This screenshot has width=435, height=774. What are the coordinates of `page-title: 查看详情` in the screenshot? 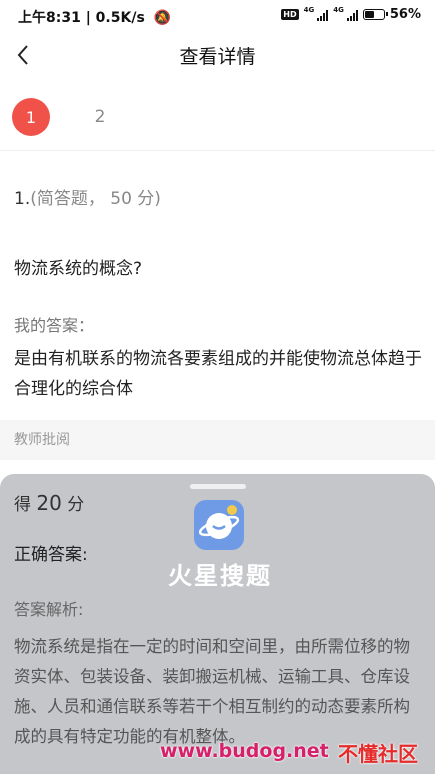 It's located at (217, 57).